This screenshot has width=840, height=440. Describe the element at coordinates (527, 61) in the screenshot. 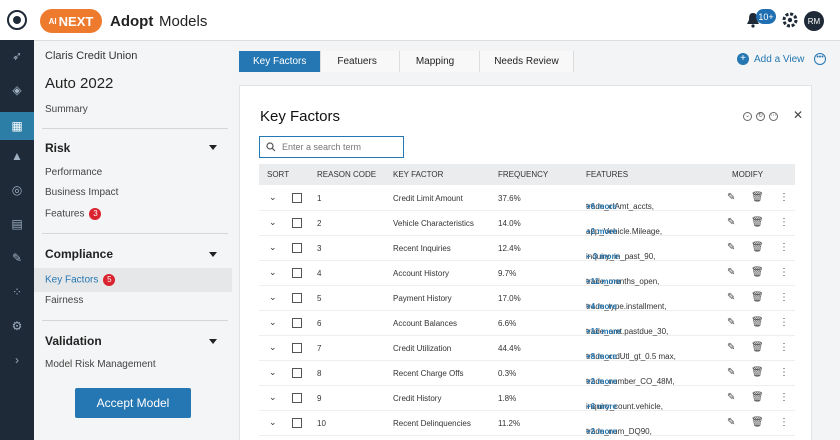

I see `tab-needs-review: Needs Review` at that location.